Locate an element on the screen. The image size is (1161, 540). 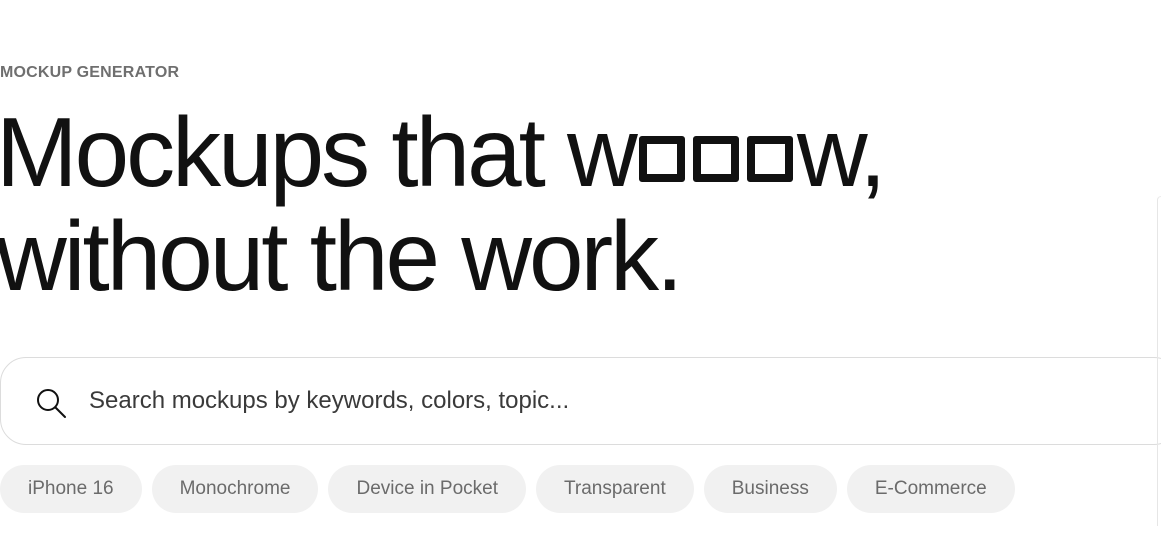
eyebrow-label: MOCKUP GENERATOR is located at coordinates (90, 72).